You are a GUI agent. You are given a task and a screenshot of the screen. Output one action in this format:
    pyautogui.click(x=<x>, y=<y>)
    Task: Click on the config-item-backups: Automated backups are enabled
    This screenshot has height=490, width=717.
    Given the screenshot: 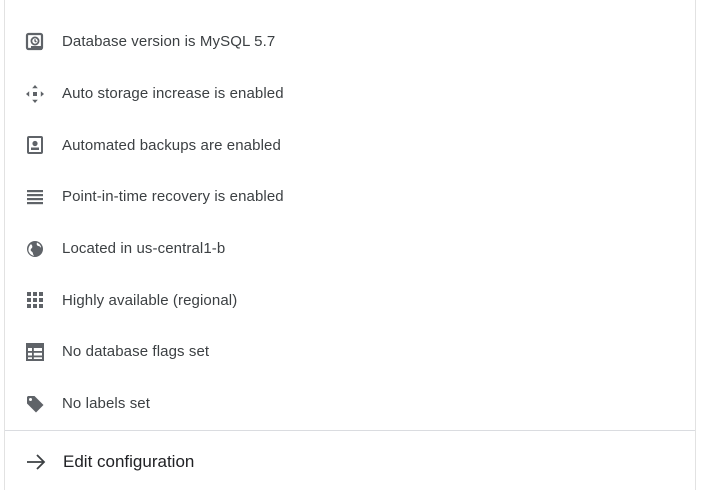 What is the action you would take?
    pyautogui.click(x=350, y=145)
    